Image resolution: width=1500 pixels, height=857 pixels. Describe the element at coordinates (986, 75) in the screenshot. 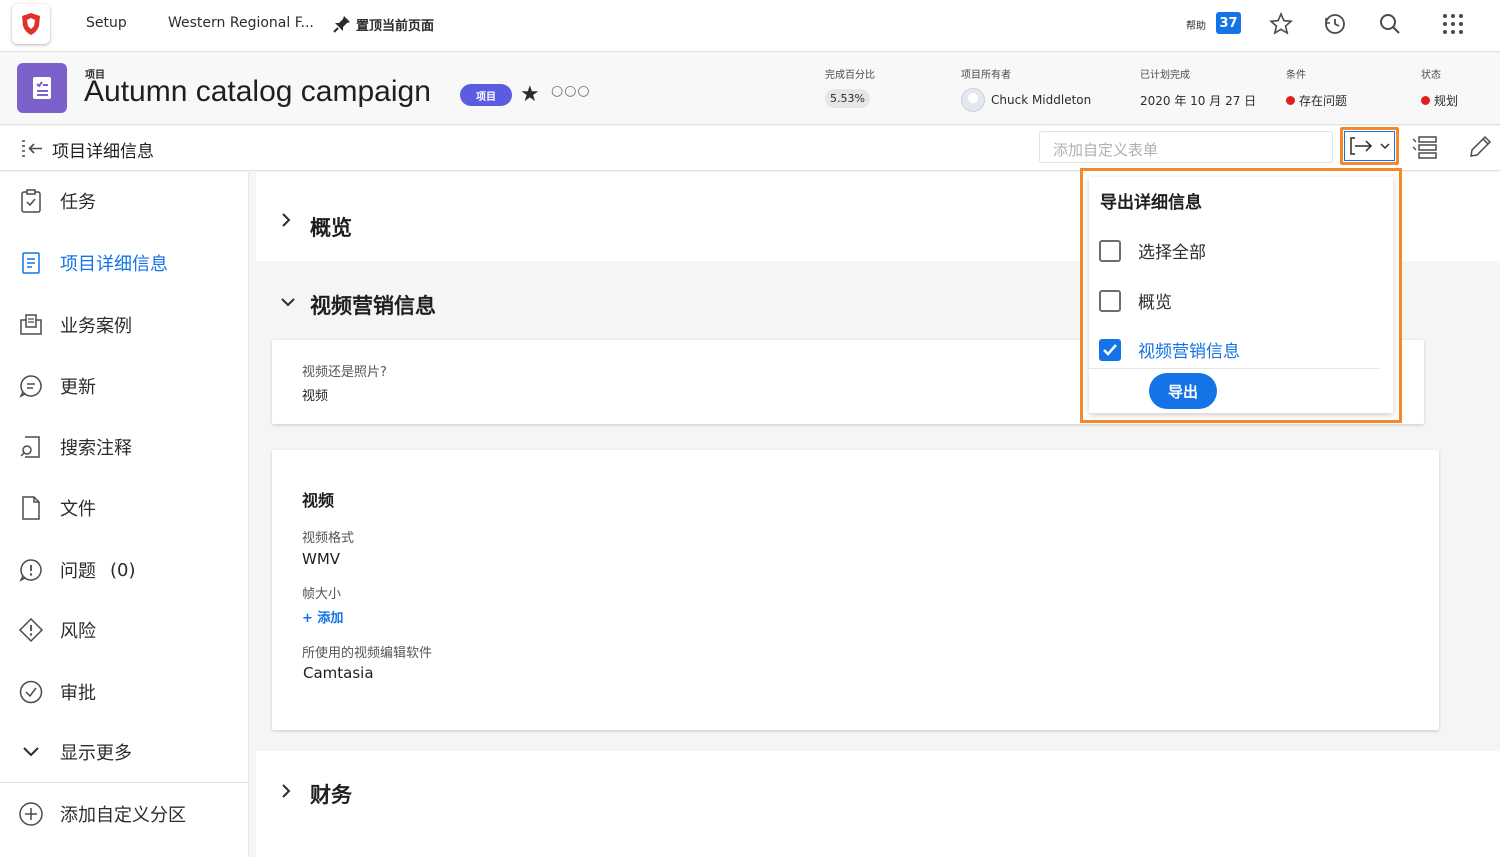

I see `owner-label: 项目所有者` at that location.